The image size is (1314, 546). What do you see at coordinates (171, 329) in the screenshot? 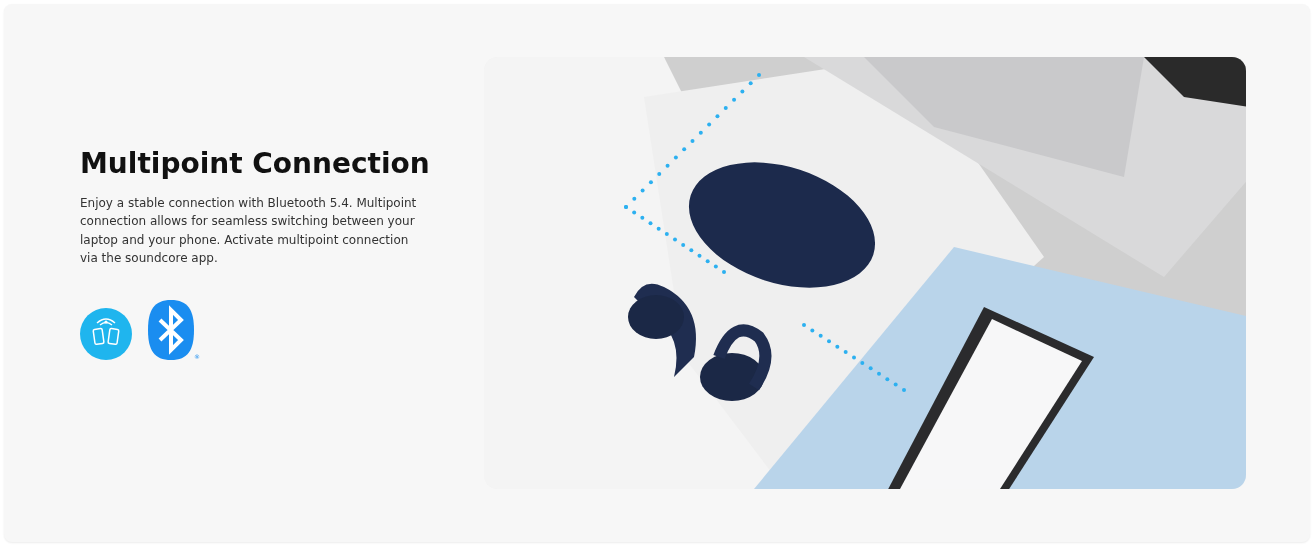
I see `bluetooth-icon` at bounding box center [171, 329].